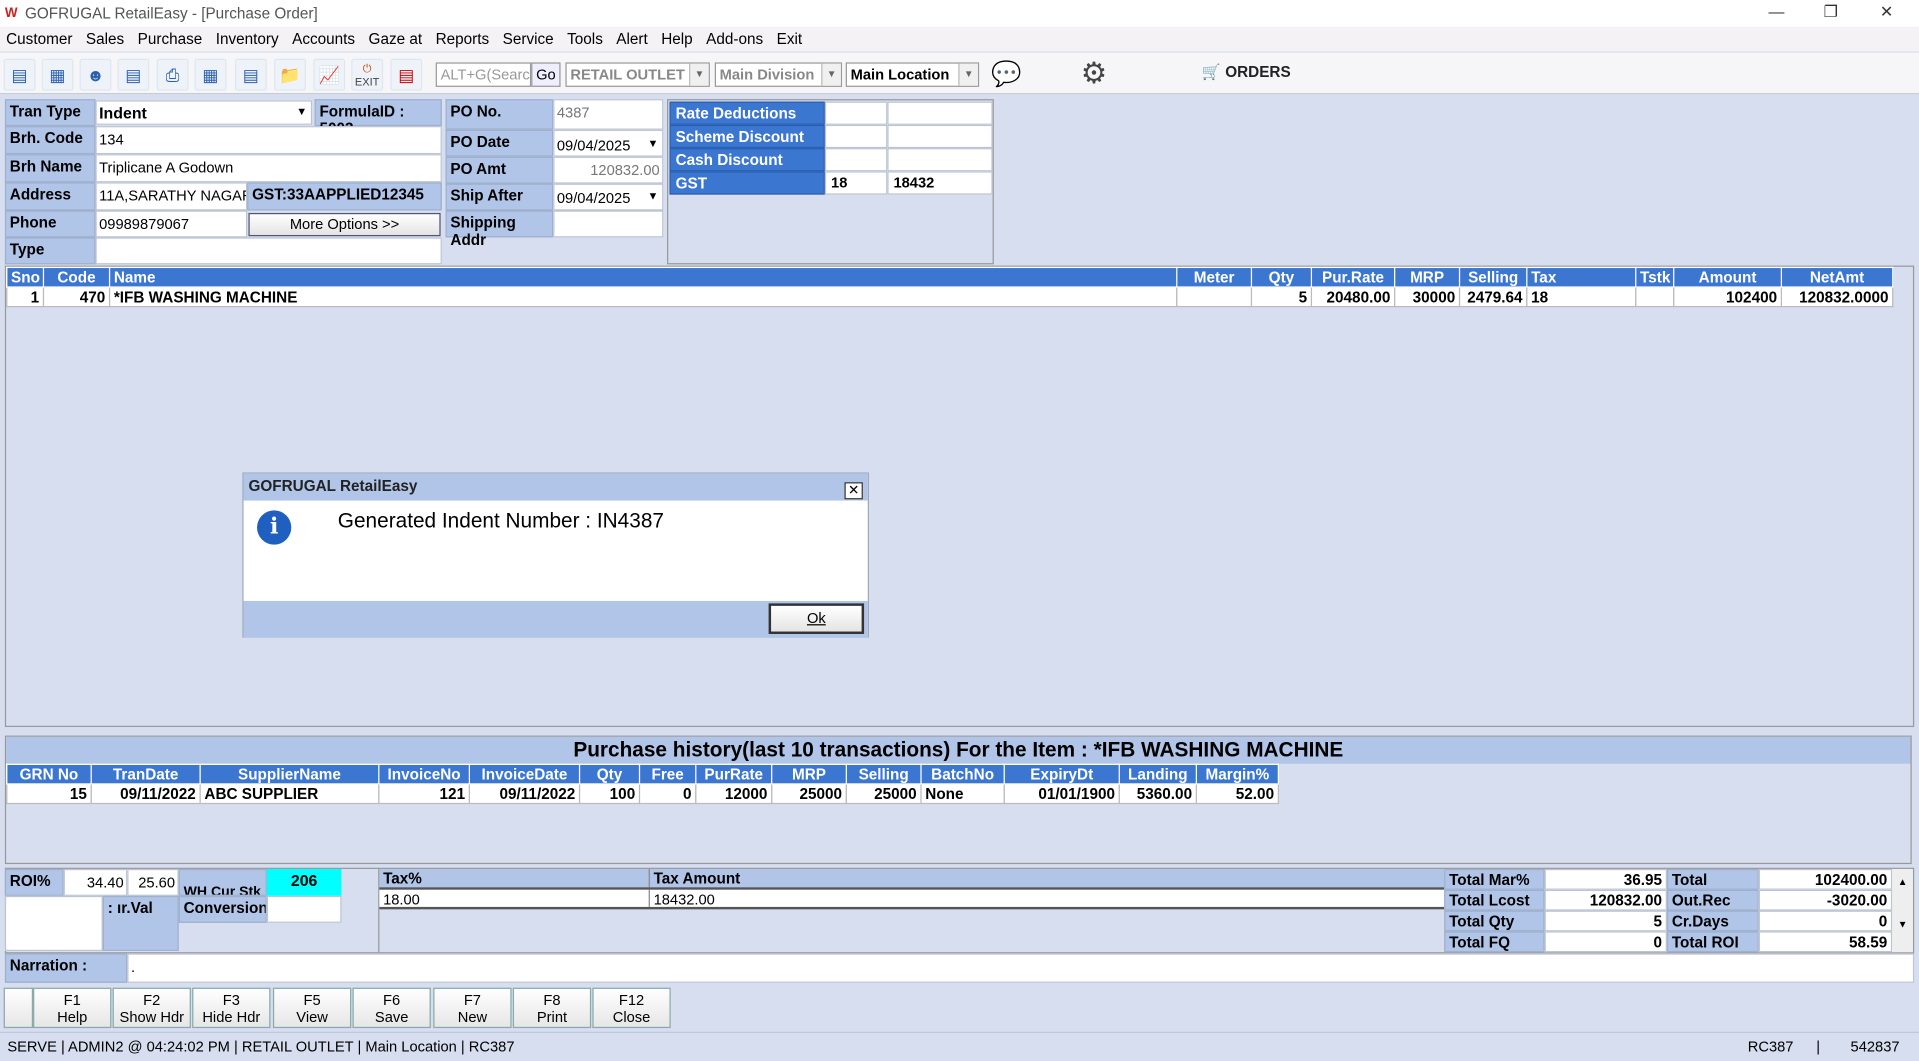  Describe the element at coordinates (856, 183) in the screenshot. I see `deduction-percent: 18` at that location.